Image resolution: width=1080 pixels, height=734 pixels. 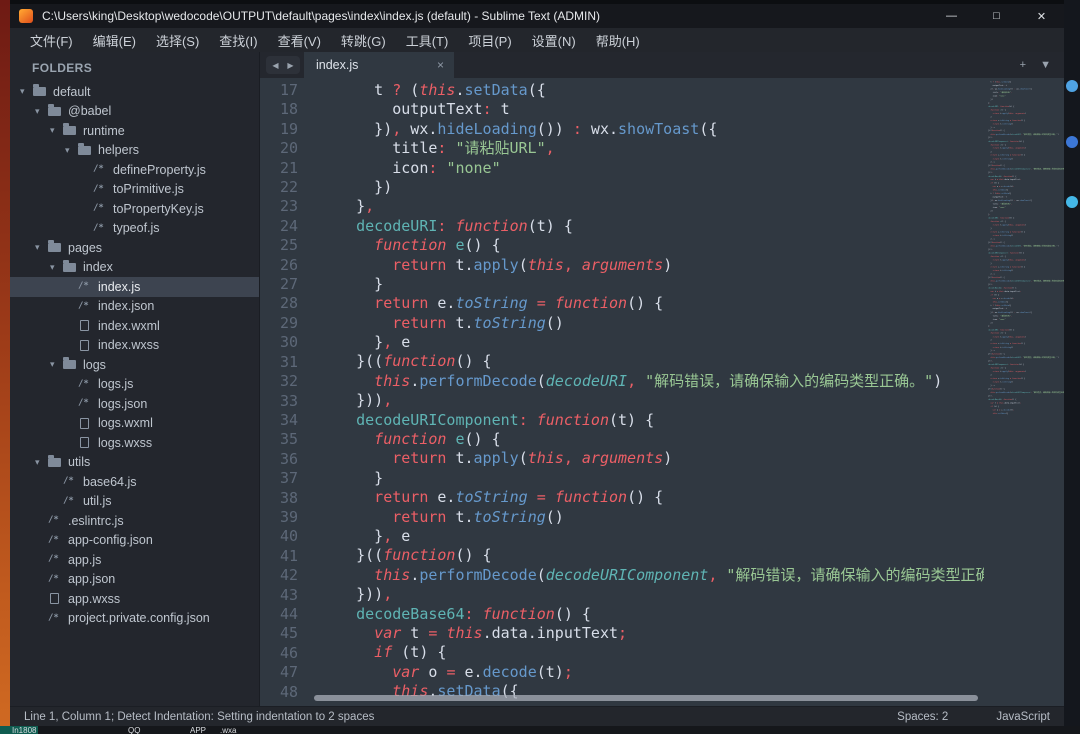 I want to click on code-line-31: }((function() {, so click(x=652, y=361).